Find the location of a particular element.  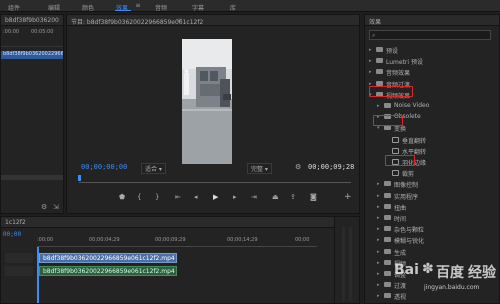

lift-icon: ⏏ is located at coordinates (275, 197).